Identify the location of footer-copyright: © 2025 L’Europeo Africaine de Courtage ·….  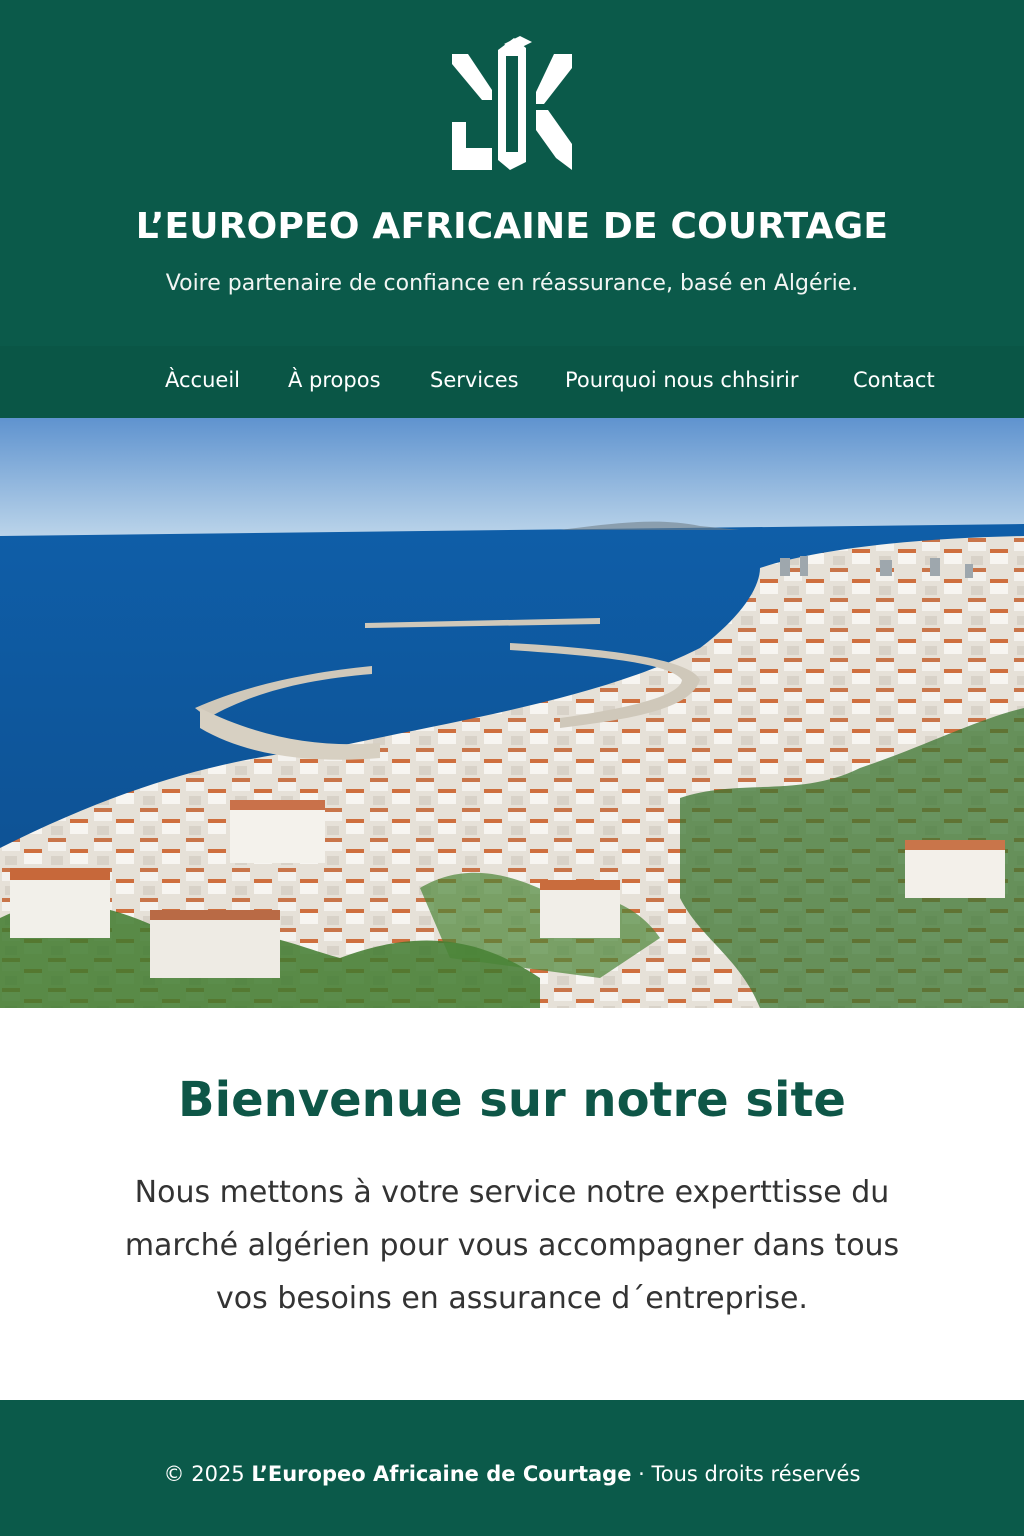
(512, 1474).